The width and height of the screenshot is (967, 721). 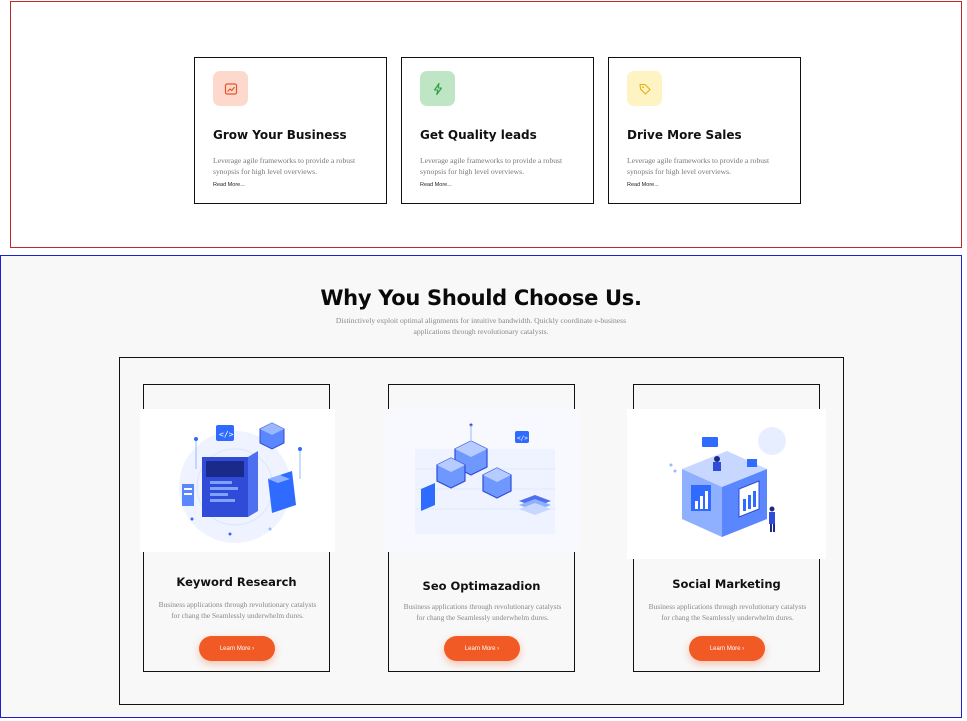 I want to click on service-title: Seo Optimazadion, so click(x=481, y=586).